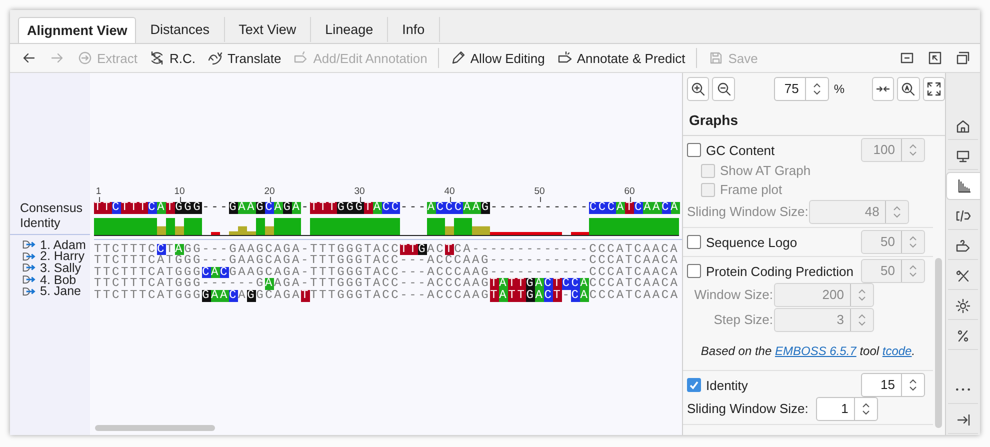  What do you see at coordinates (716, 58) in the screenshot?
I see `save-icon` at bounding box center [716, 58].